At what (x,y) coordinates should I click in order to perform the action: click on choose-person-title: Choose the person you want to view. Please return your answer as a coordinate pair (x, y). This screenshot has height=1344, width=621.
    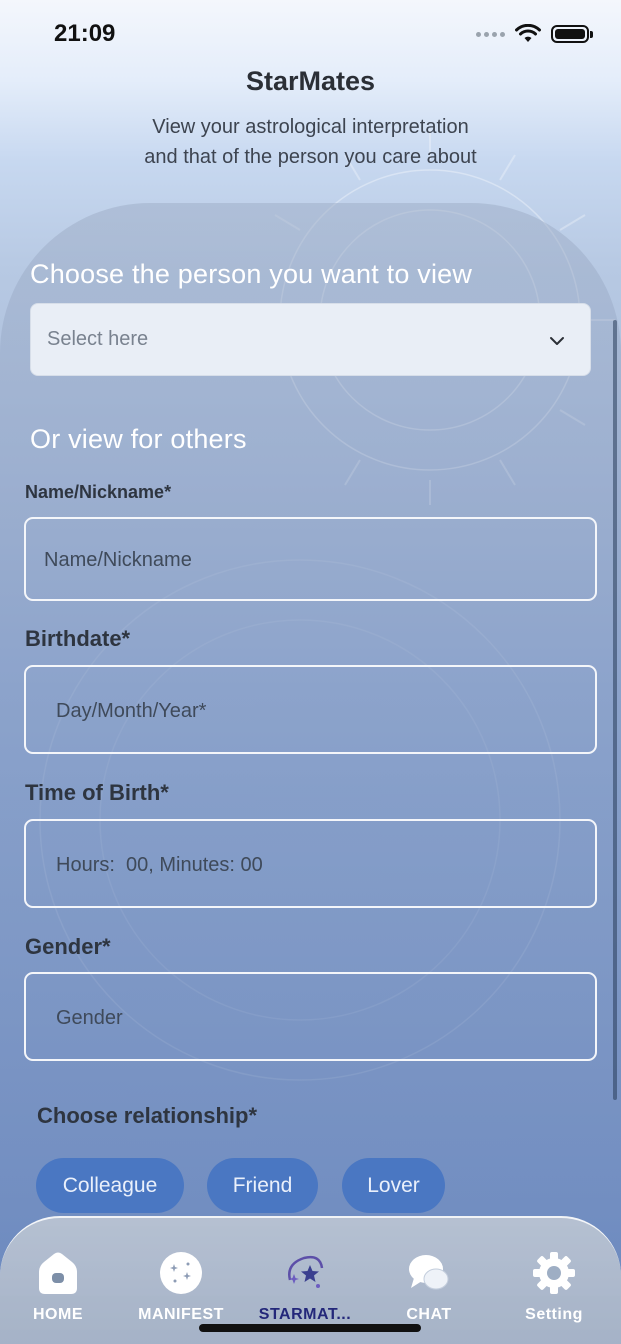
    Looking at the image, I should click on (251, 274).